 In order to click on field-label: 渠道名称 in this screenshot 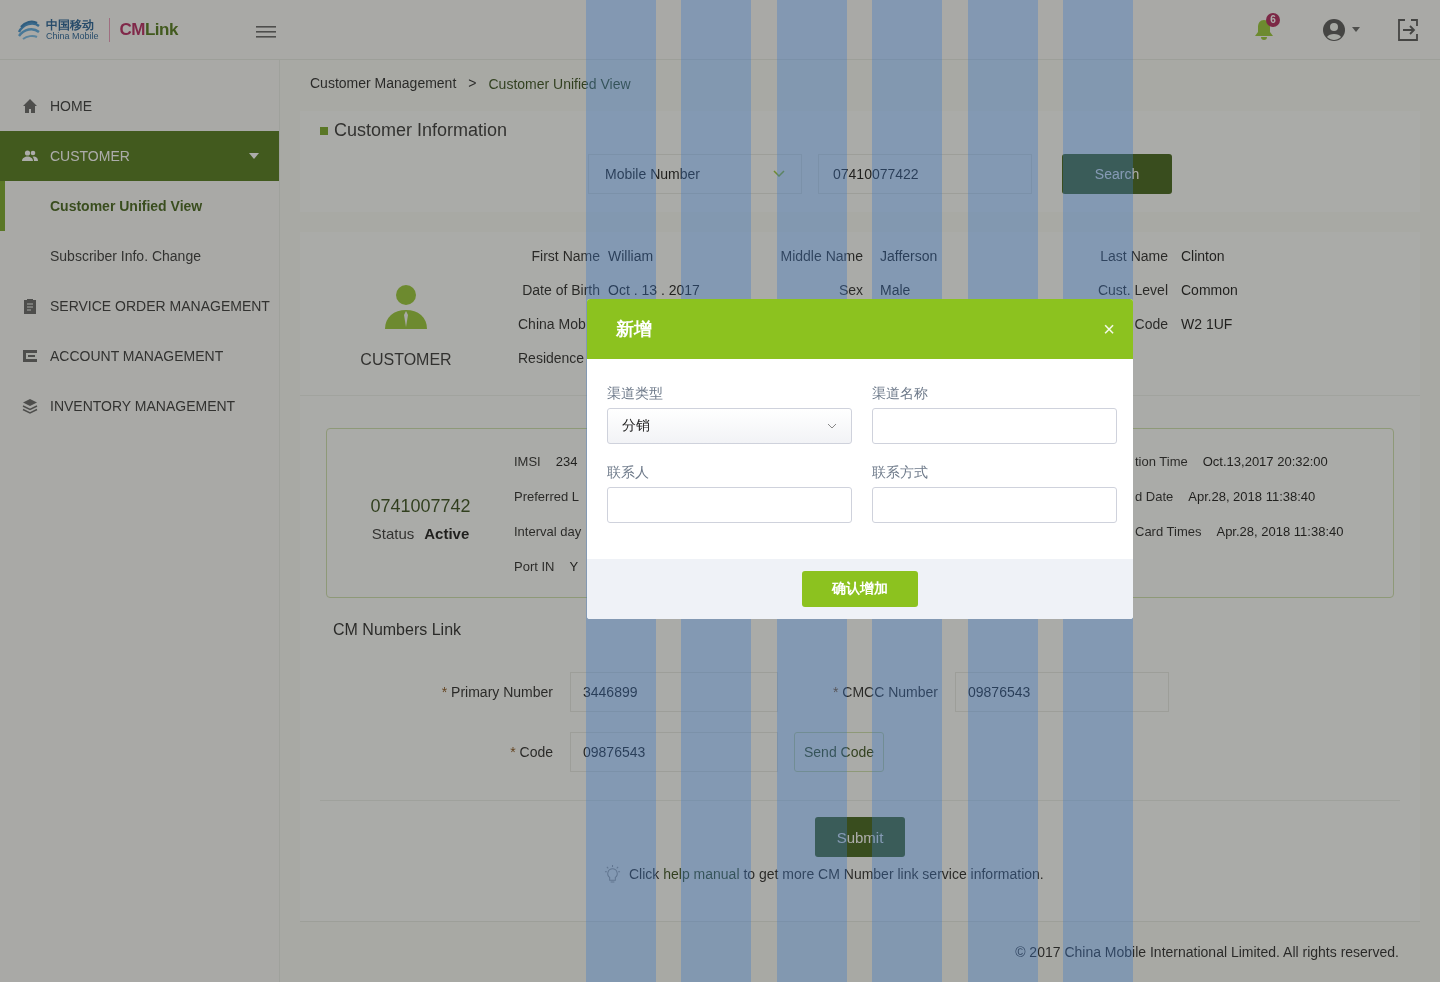, I will do `click(900, 393)`.